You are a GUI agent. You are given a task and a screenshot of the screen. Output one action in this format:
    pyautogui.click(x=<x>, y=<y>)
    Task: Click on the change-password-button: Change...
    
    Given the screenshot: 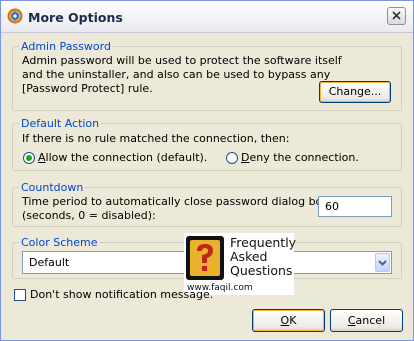 What is the action you would take?
    pyautogui.click(x=355, y=92)
    